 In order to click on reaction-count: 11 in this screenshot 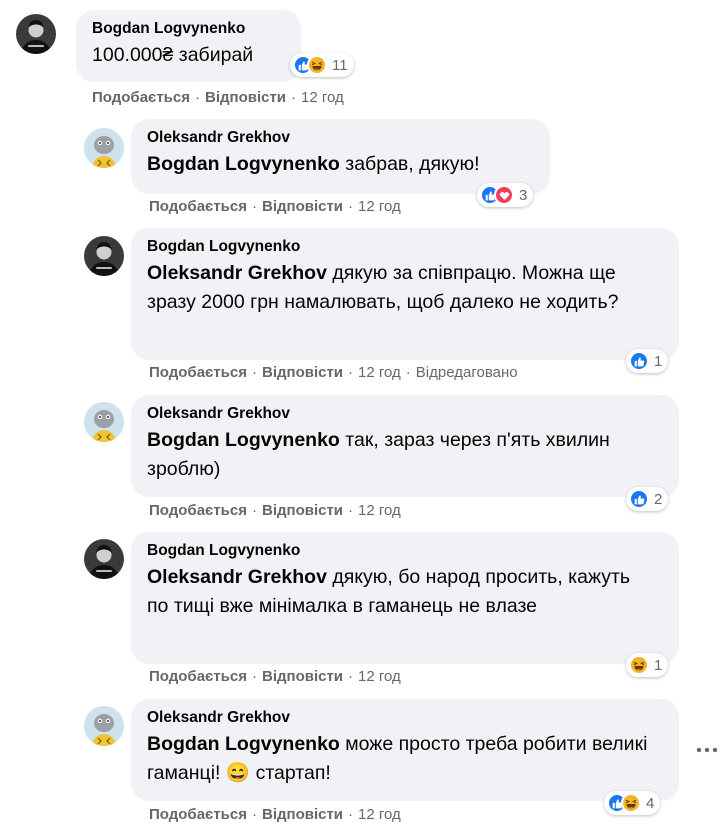, I will do `click(340, 65)`.